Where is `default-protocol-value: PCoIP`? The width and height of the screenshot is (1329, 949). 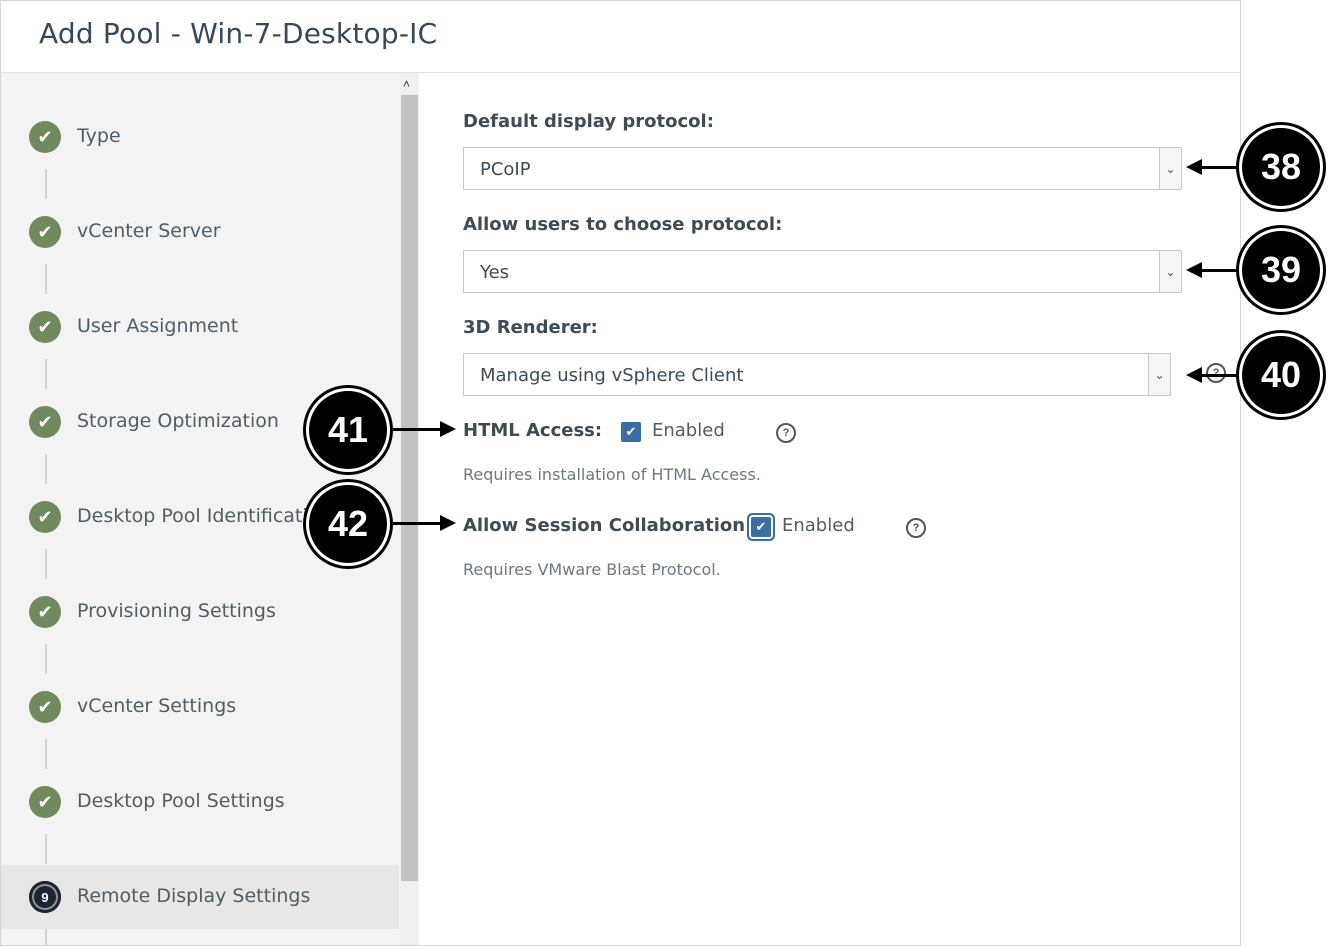 default-protocol-value: PCoIP is located at coordinates (505, 169).